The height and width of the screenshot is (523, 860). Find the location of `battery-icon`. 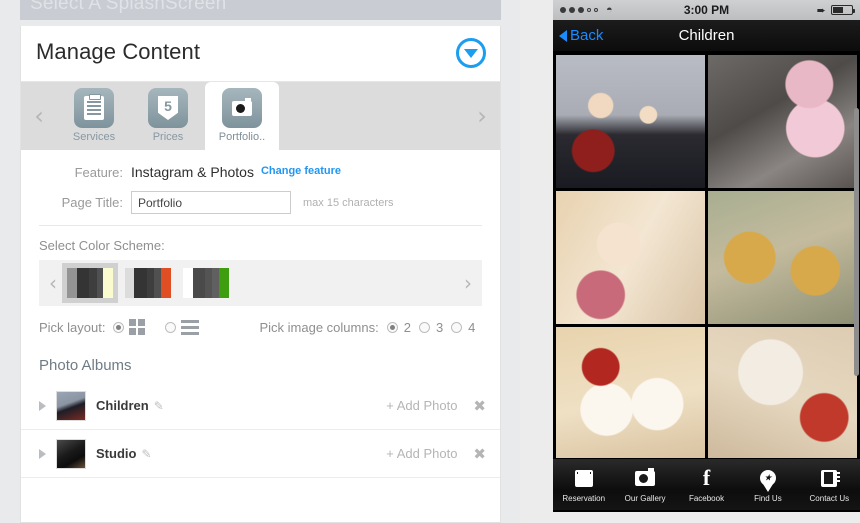

battery-icon is located at coordinates (843, 10).